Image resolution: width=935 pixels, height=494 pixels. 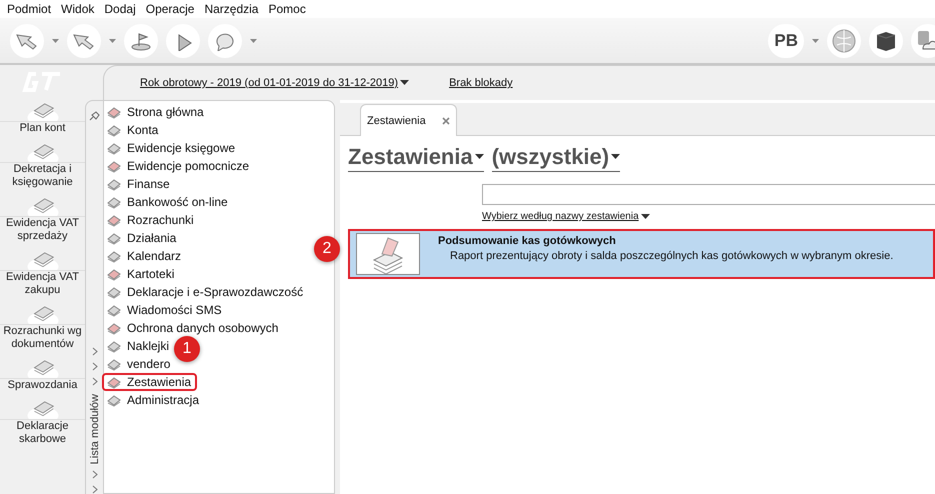 I want to click on lock-status-link: Brak blokady, so click(x=481, y=83).